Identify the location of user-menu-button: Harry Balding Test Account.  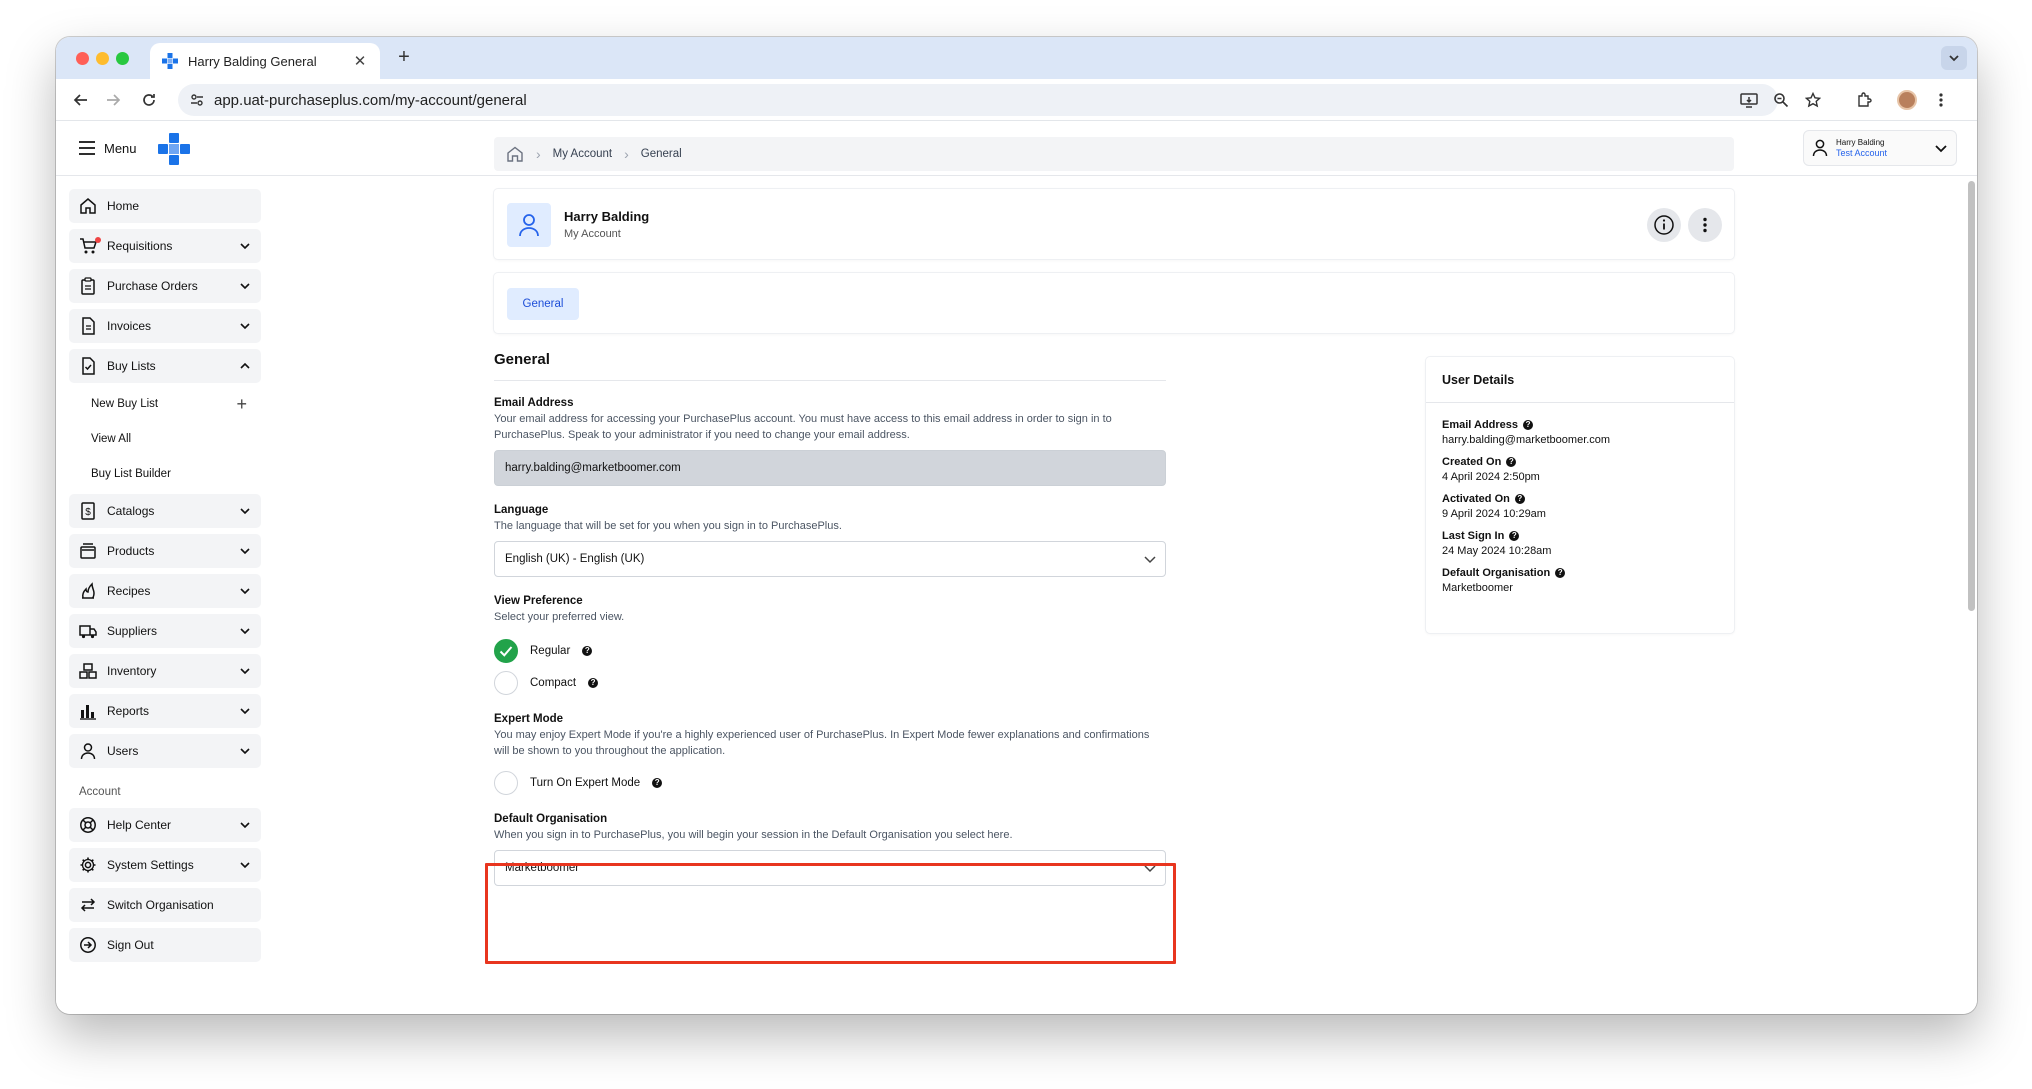
(1880, 148).